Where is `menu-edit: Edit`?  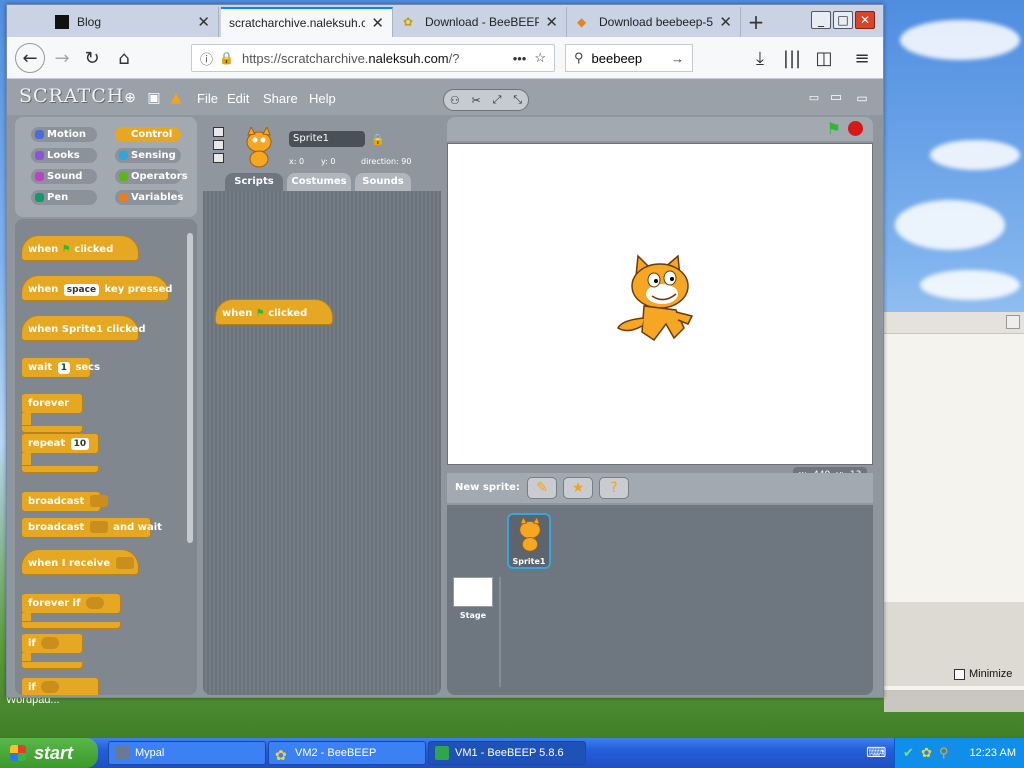 menu-edit: Edit is located at coordinates (238, 98).